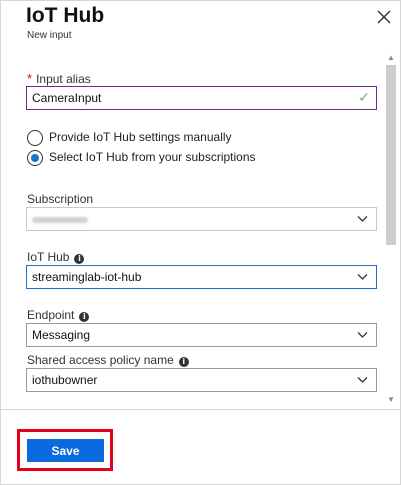 This screenshot has height=485, width=401. I want to click on iot-hub-value: streaminglab-iot-hub, so click(87, 277).